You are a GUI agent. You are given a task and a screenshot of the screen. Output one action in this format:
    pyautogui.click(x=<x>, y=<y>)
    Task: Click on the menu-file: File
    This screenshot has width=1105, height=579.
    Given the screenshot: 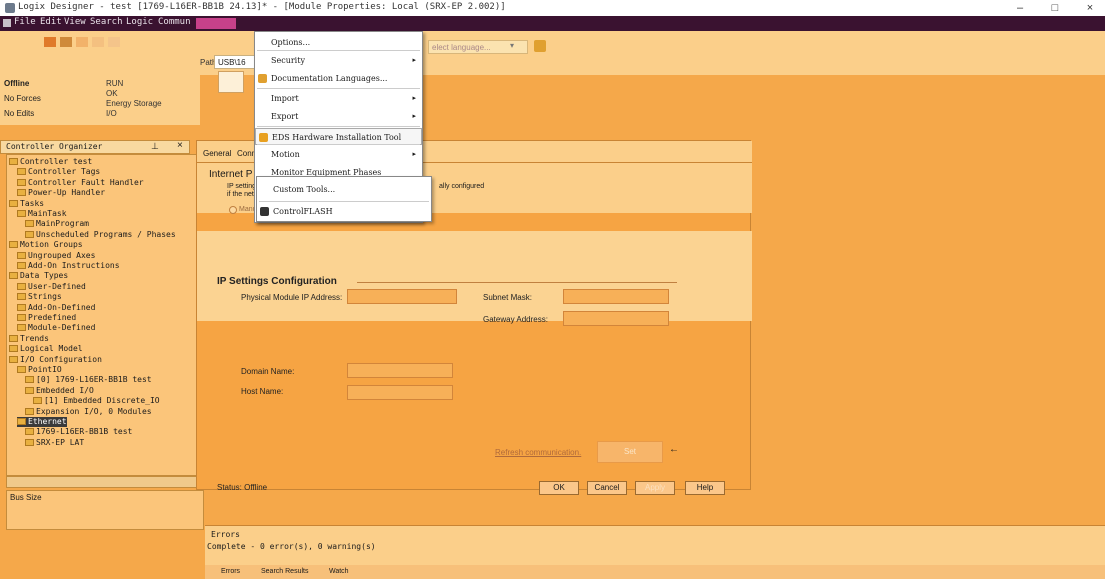 What is the action you would take?
    pyautogui.click(x=25, y=22)
    